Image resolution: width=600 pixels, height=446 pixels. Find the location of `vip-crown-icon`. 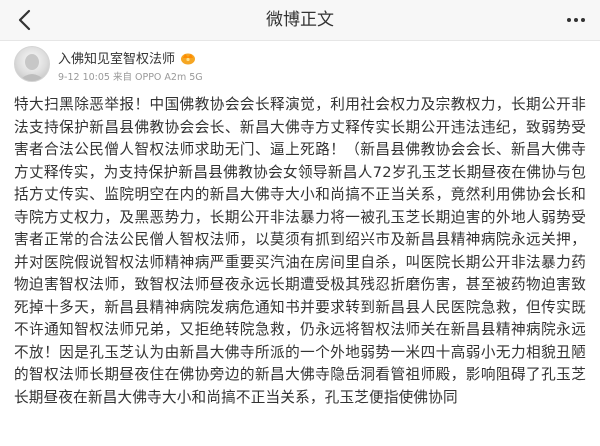

vip-crown-icon is located at coordinates (188, 58).